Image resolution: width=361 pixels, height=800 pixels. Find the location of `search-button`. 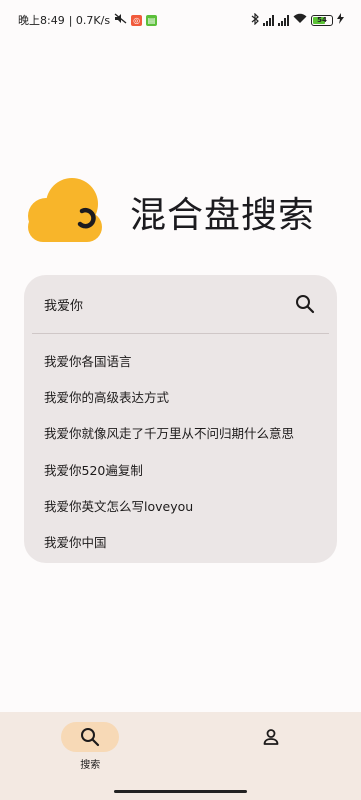

search-button is located at coordinates (305, 304).